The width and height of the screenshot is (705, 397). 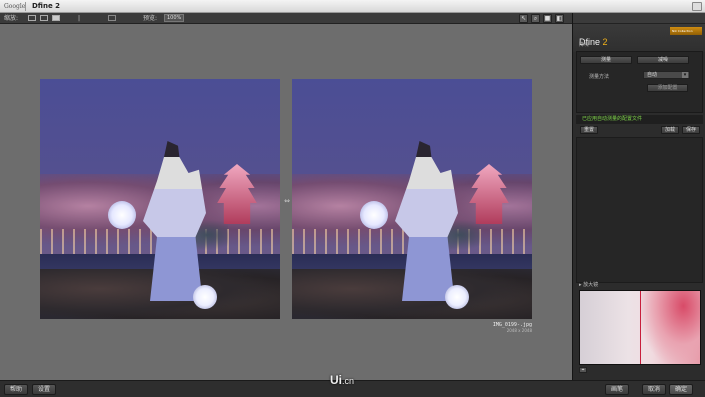 I want to click on sync-views-icon: ⇔, so click(x=287, y=201).